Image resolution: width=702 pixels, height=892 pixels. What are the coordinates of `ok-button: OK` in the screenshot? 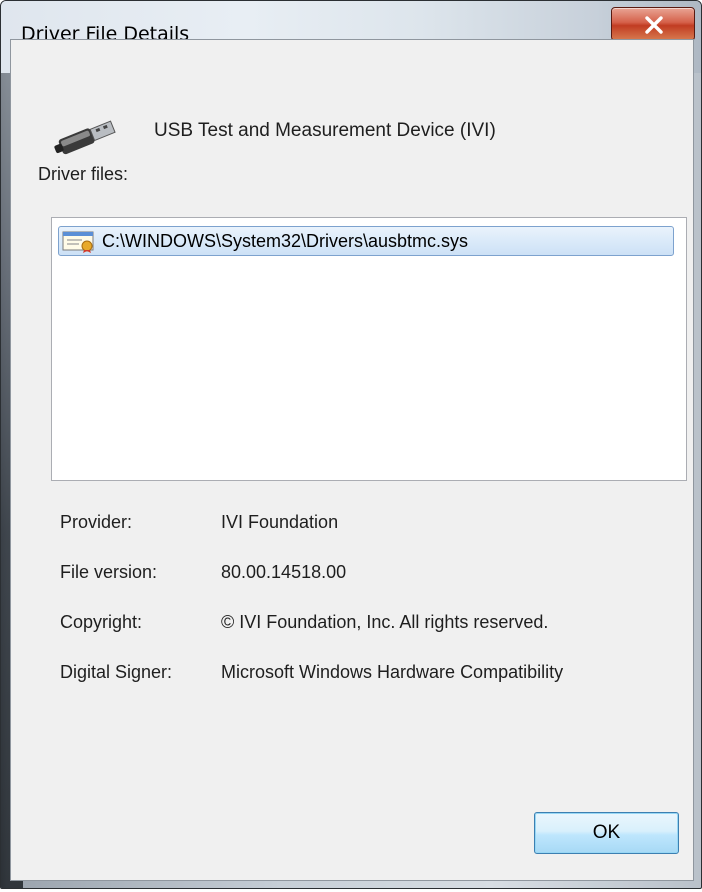 It's located at (606, 833).